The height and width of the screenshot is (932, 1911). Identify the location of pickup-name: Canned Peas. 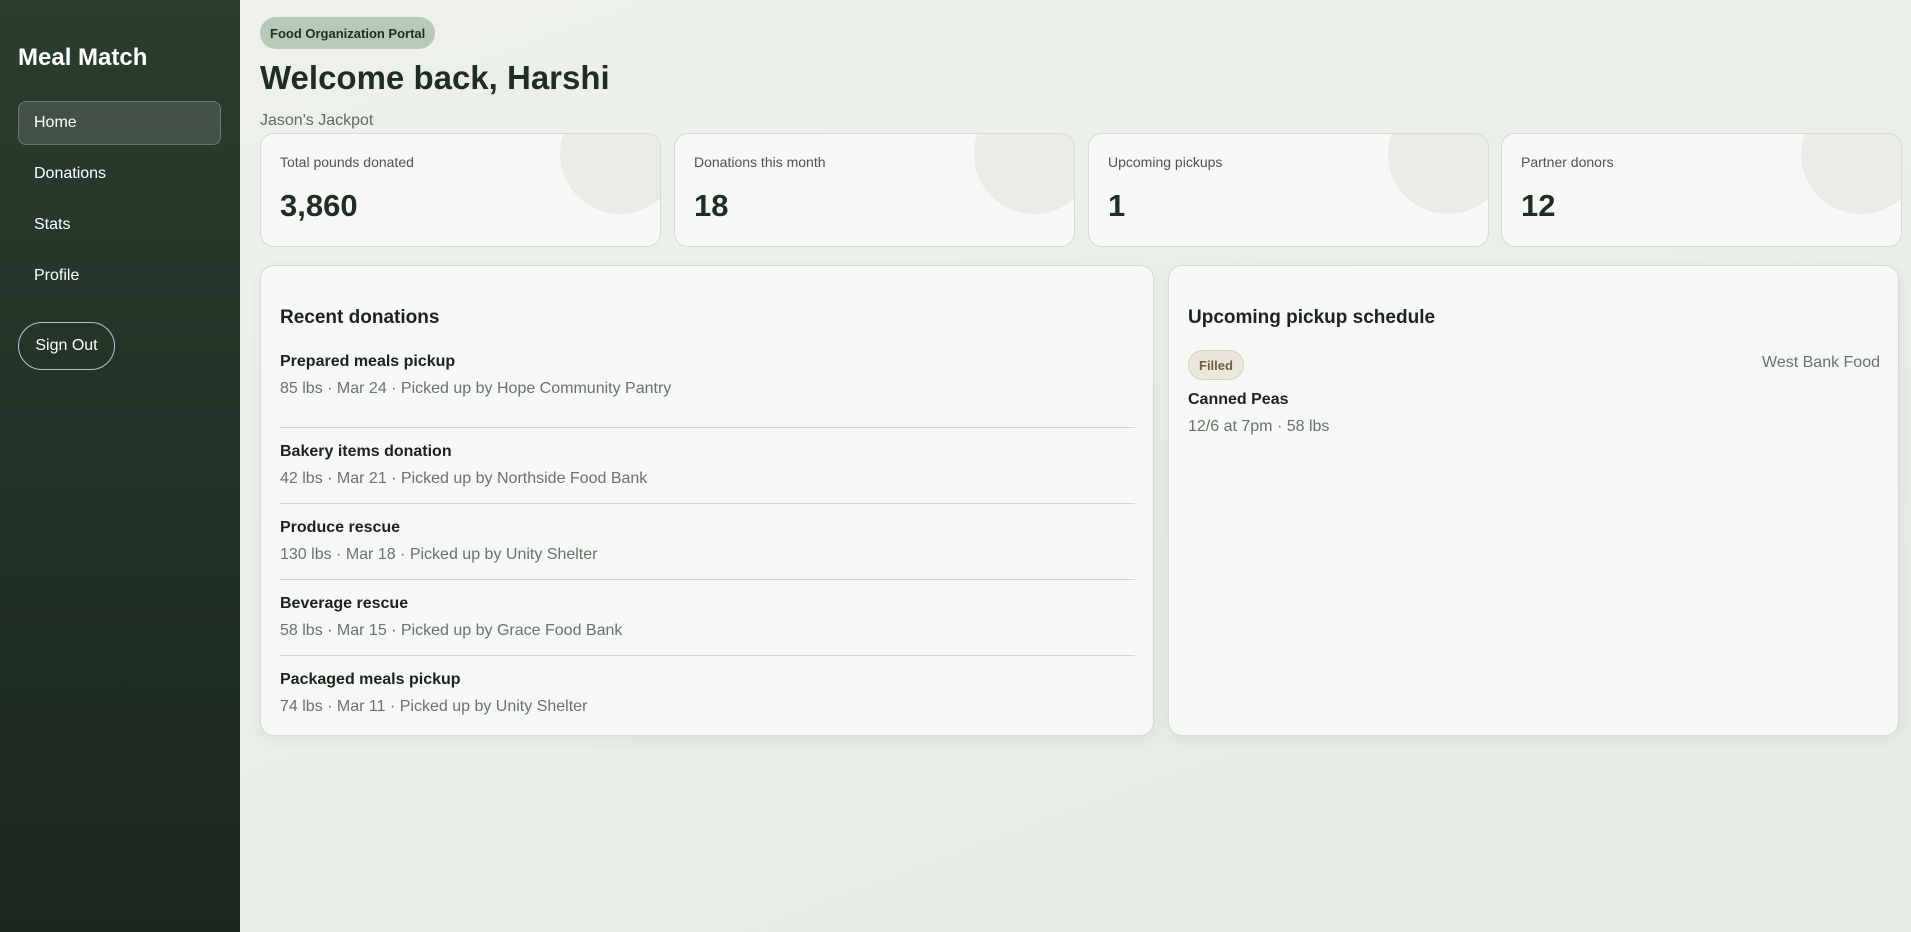
(1238, 399).